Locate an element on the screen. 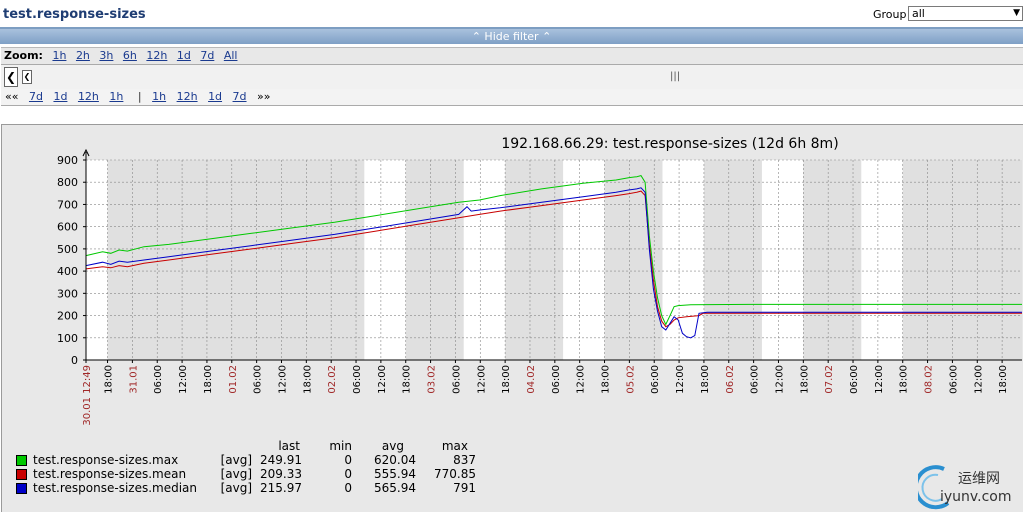 This screenshot has height=512, width=1023. nav-back-12h: 12h is located at coordinates (88, 96).